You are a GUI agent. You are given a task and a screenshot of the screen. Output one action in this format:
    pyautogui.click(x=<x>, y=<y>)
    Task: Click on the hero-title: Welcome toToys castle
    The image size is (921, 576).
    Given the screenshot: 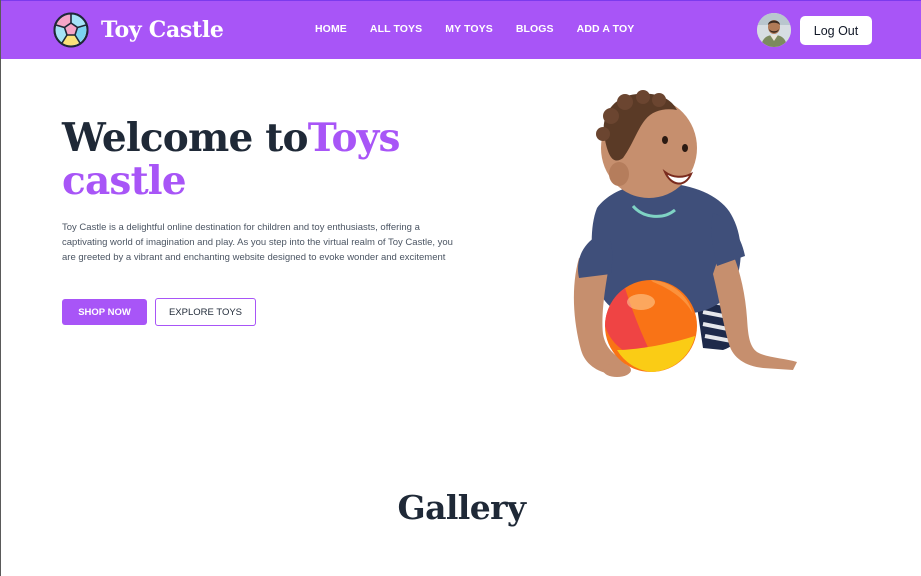 What is the action you would take?
    pyautogui.click(x=282, y=160)
    